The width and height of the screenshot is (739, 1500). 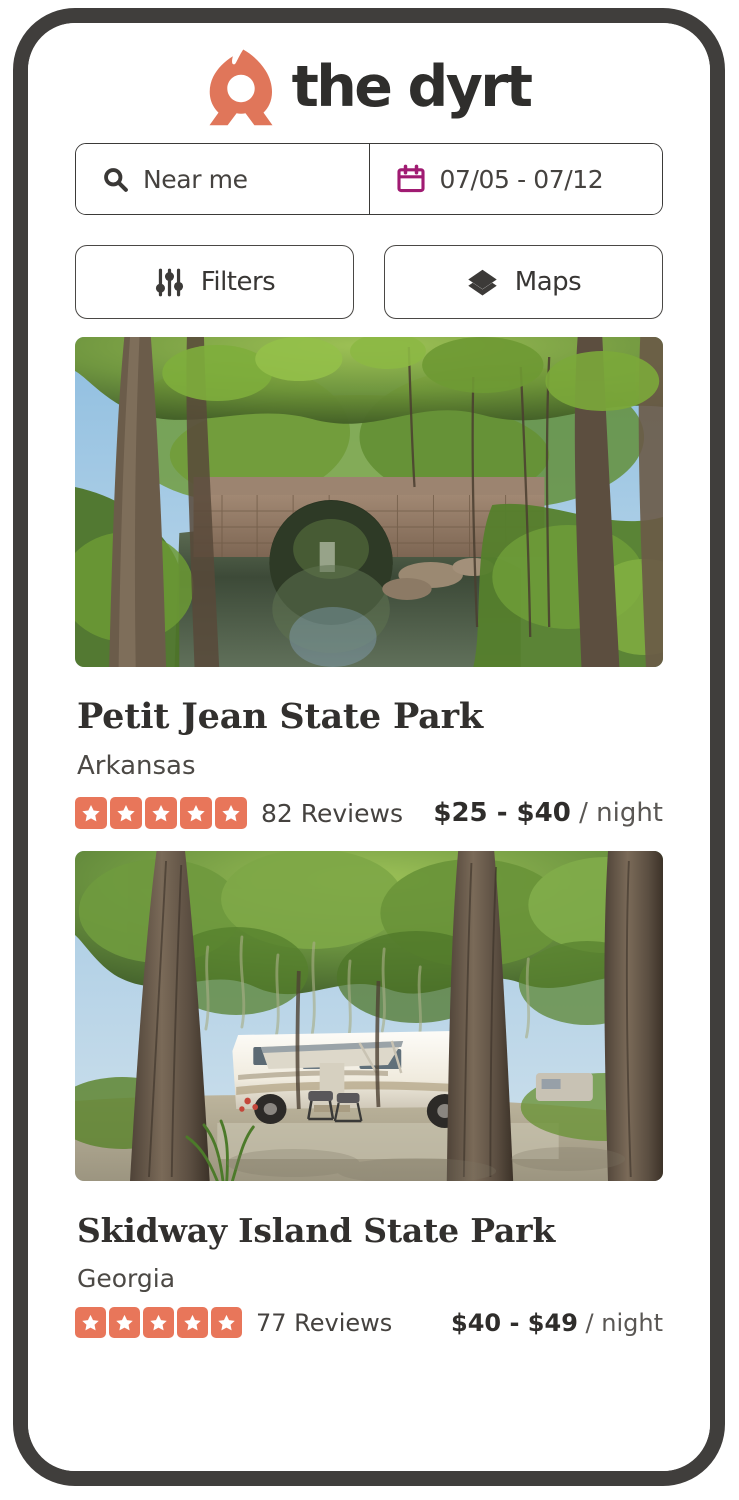 I want to click on search-controls: Near me 07/05 - 07/12 Filters Maps, so click(x=369, y=231).